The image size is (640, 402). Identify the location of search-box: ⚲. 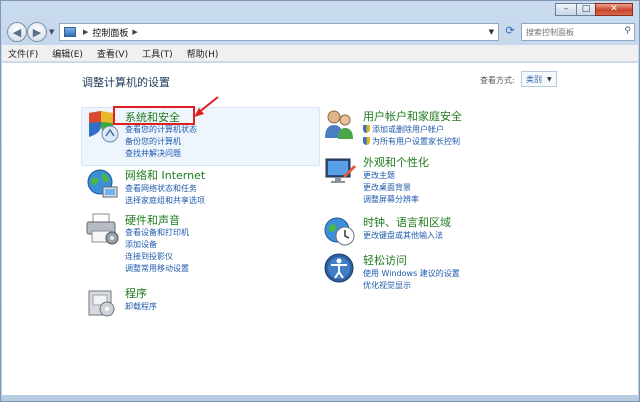
(578, 32).